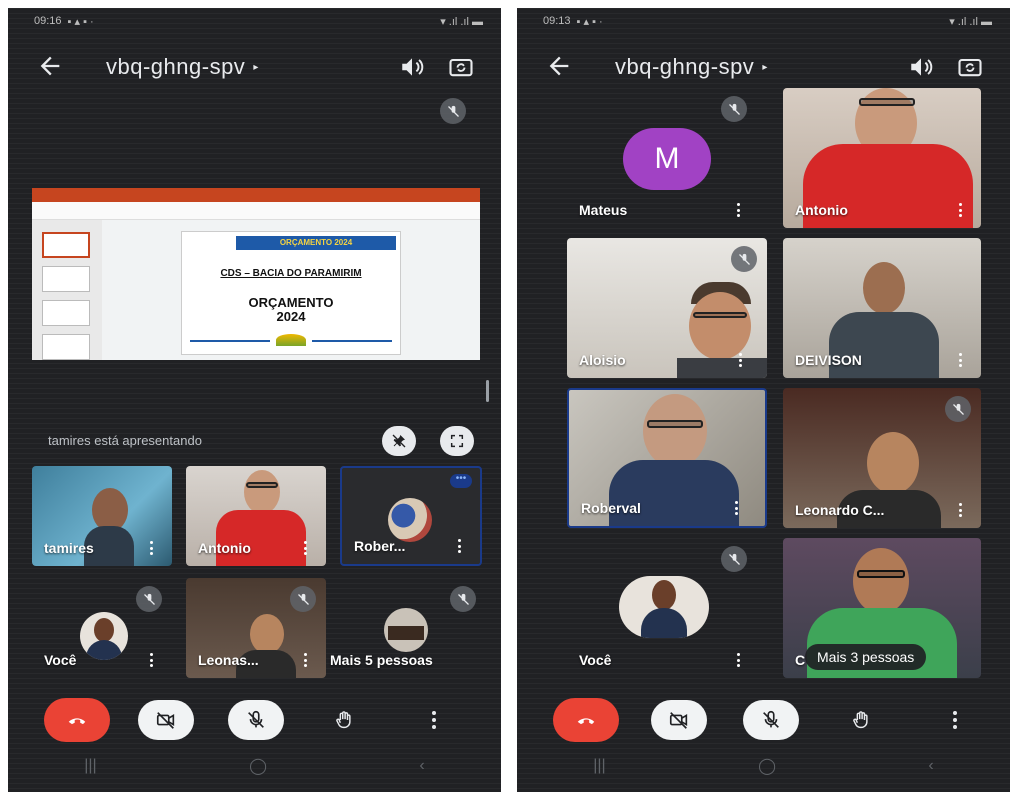  I want to click on participant-name: Aloisio, so click(602, 360).